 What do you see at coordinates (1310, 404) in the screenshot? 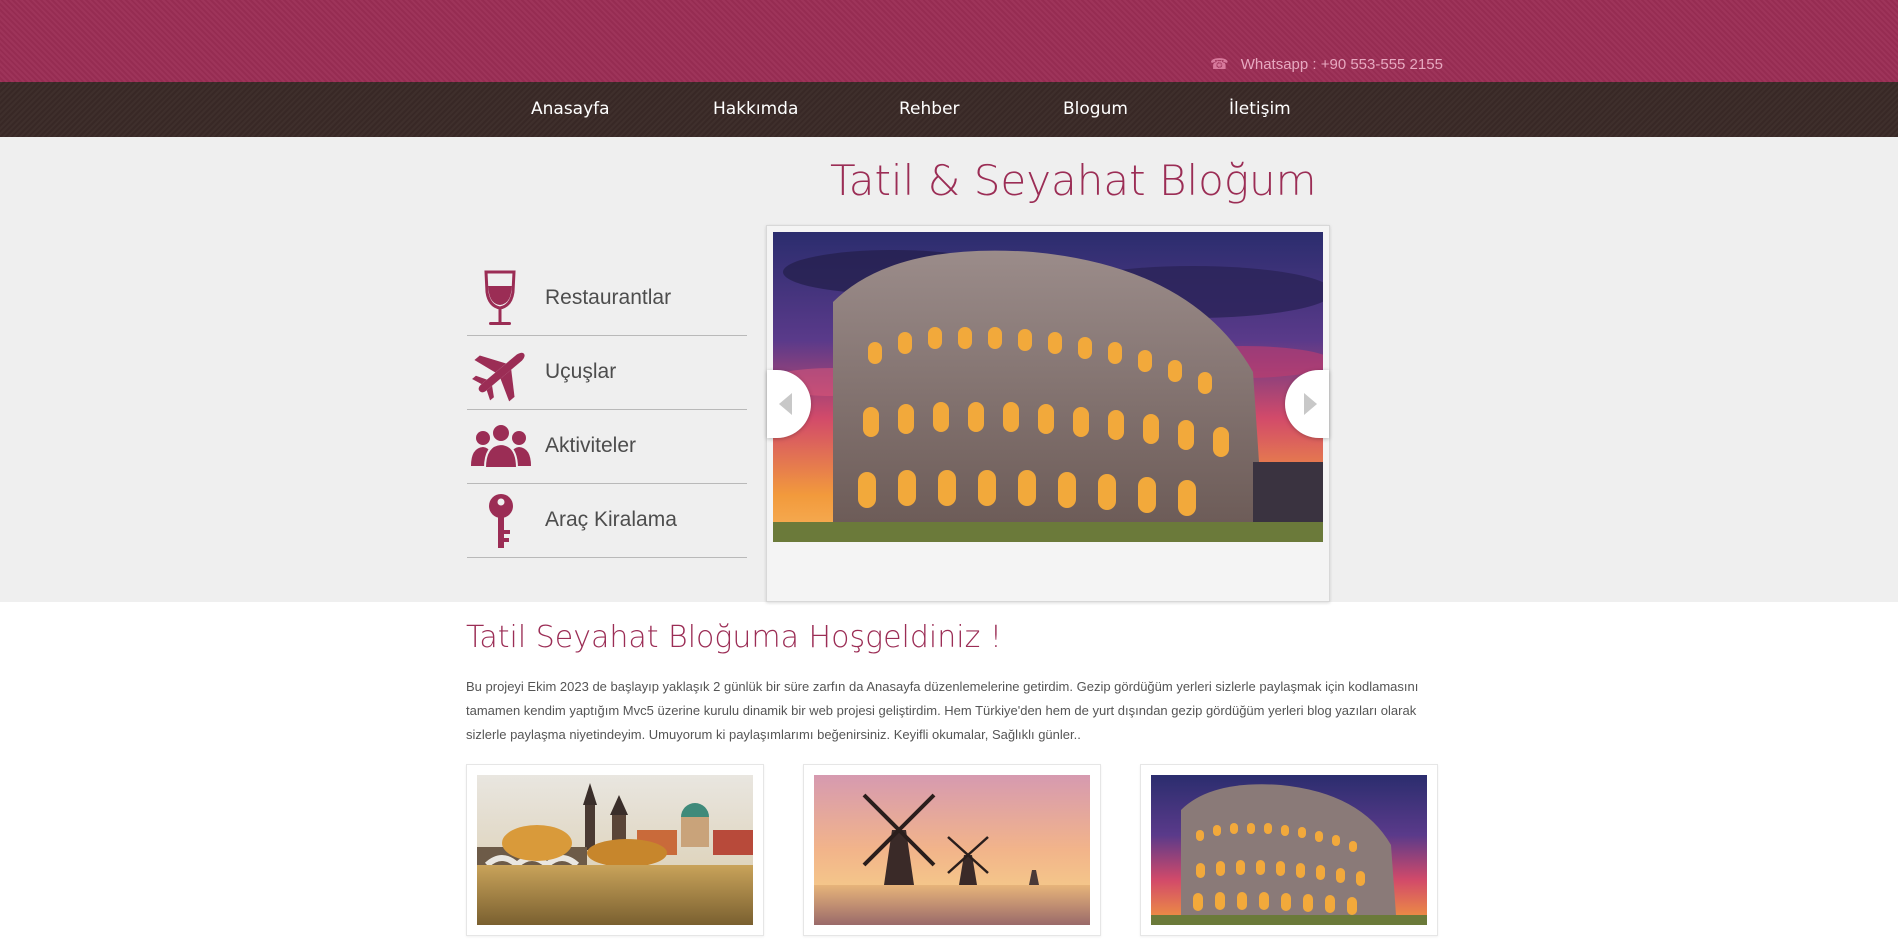
I see `chevron-right-icon` at bounding box center [1310, 404].